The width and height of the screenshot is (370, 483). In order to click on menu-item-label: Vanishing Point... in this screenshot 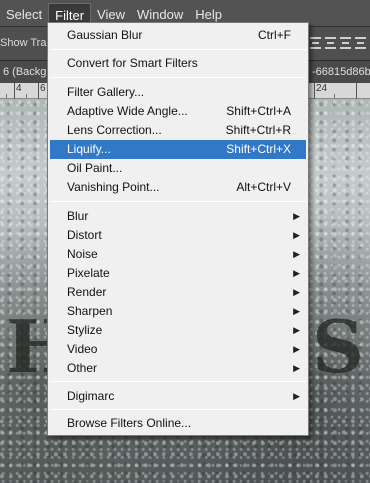, I will do `click(113, 187)`.